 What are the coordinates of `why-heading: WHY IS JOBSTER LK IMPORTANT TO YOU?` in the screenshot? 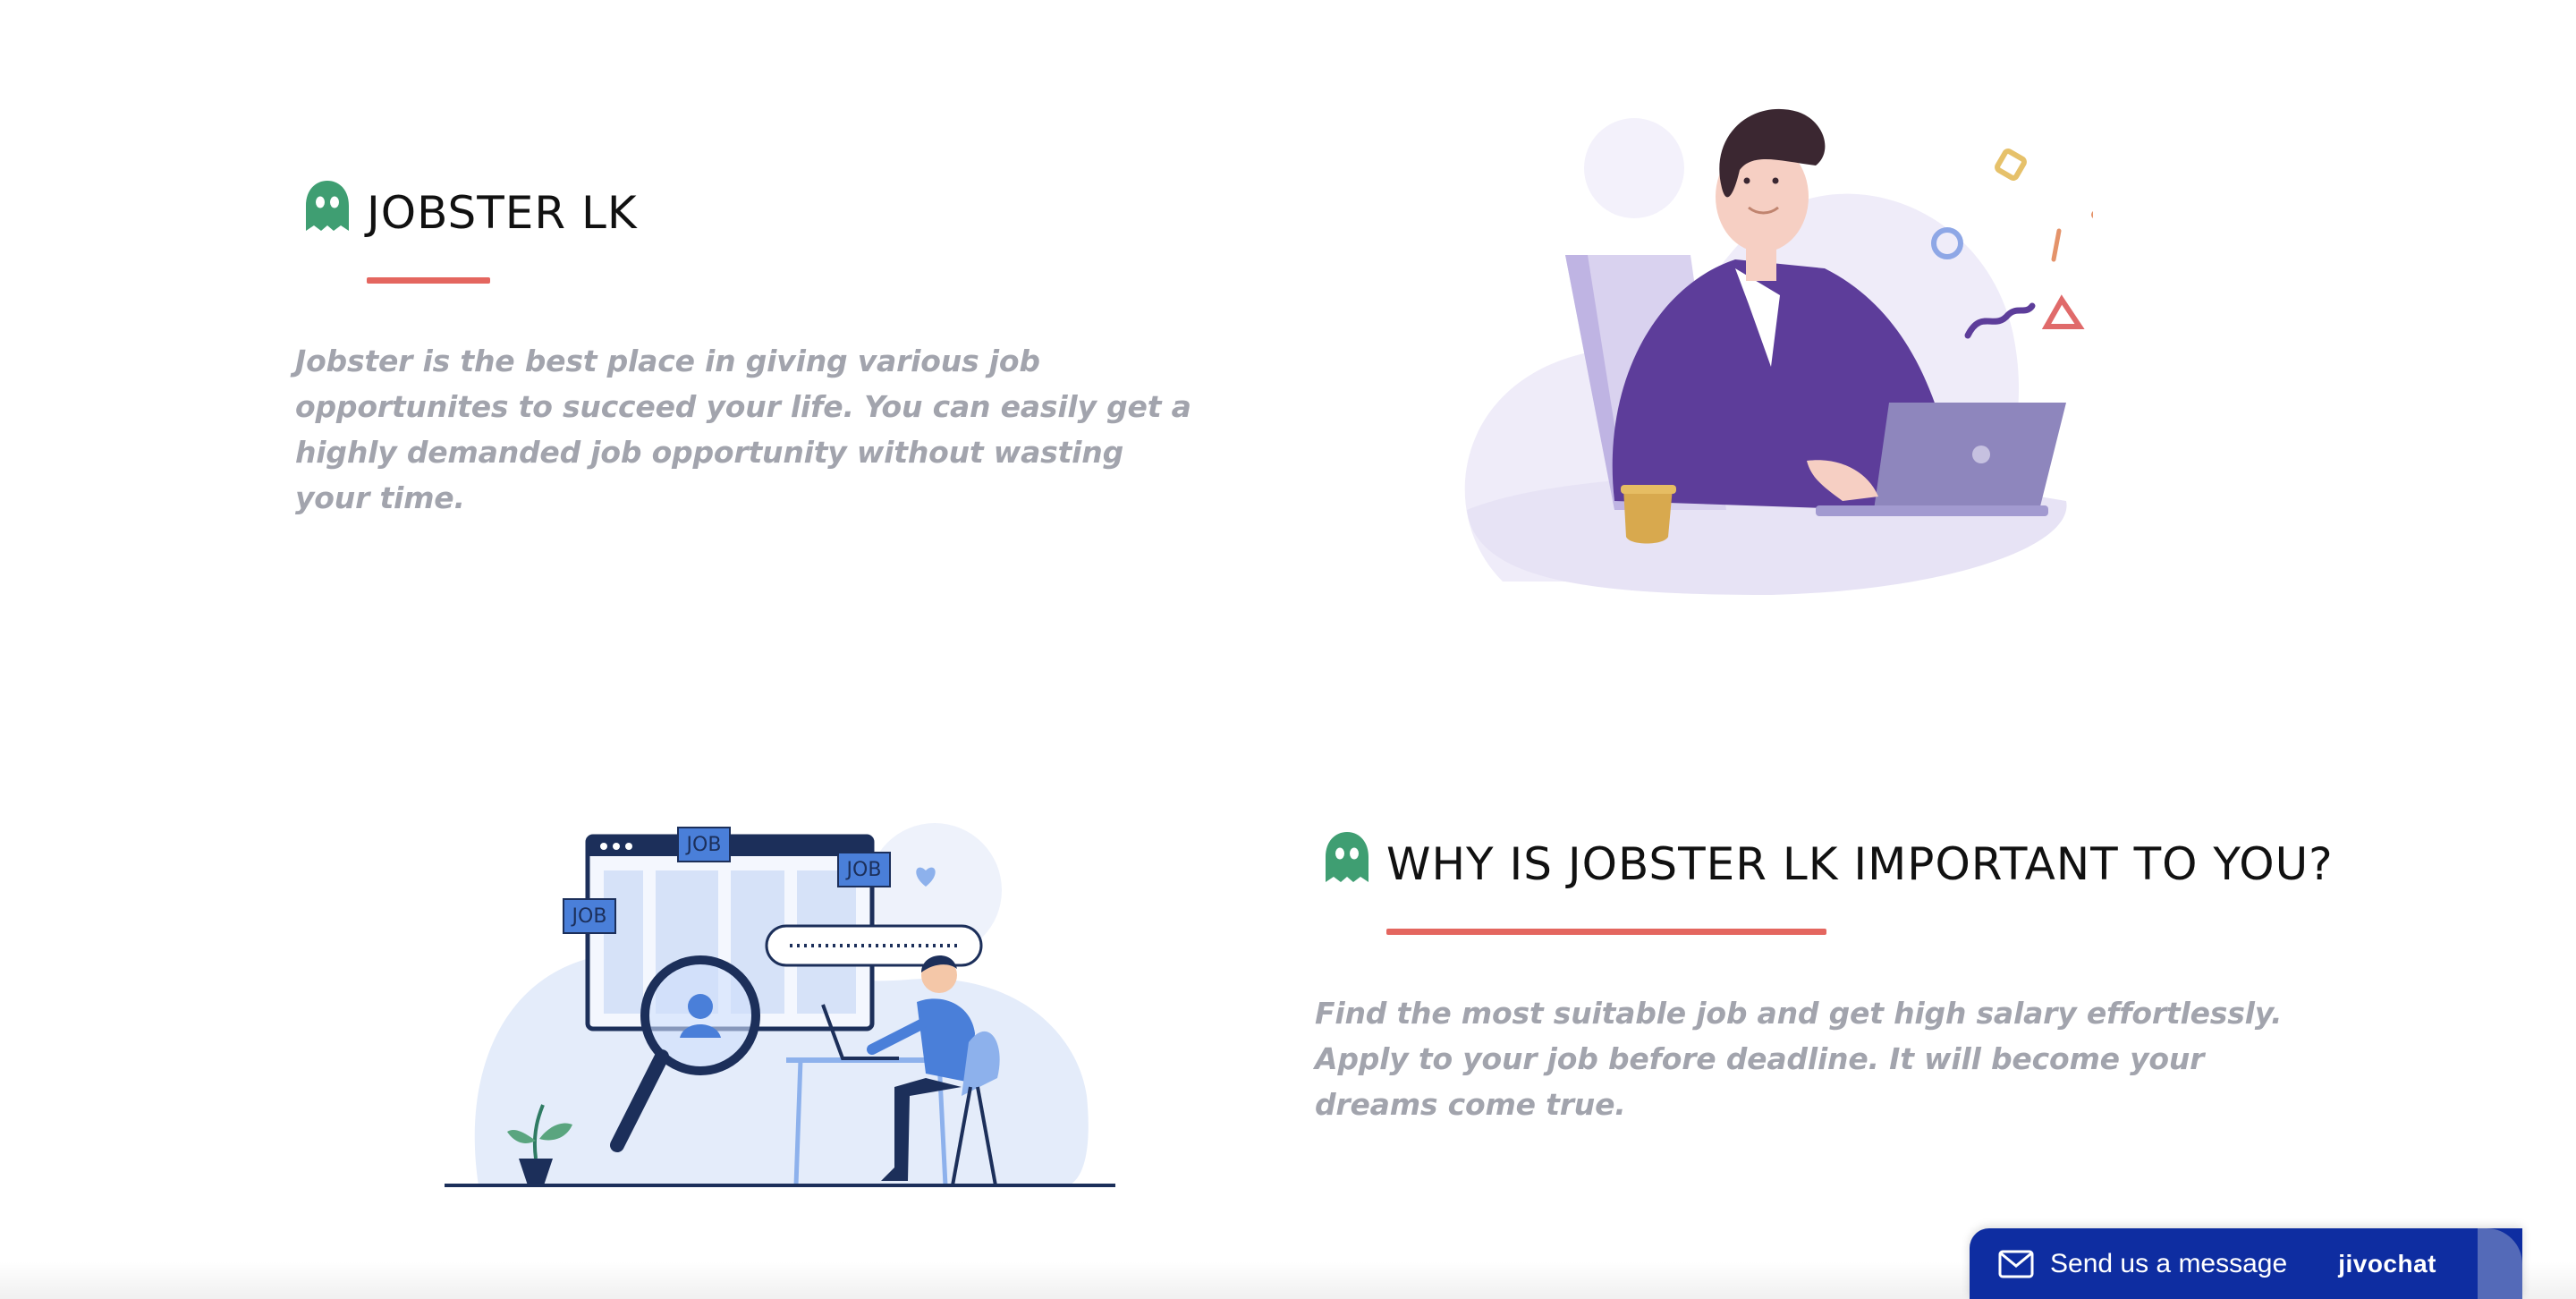 It's located at (1828, 860).